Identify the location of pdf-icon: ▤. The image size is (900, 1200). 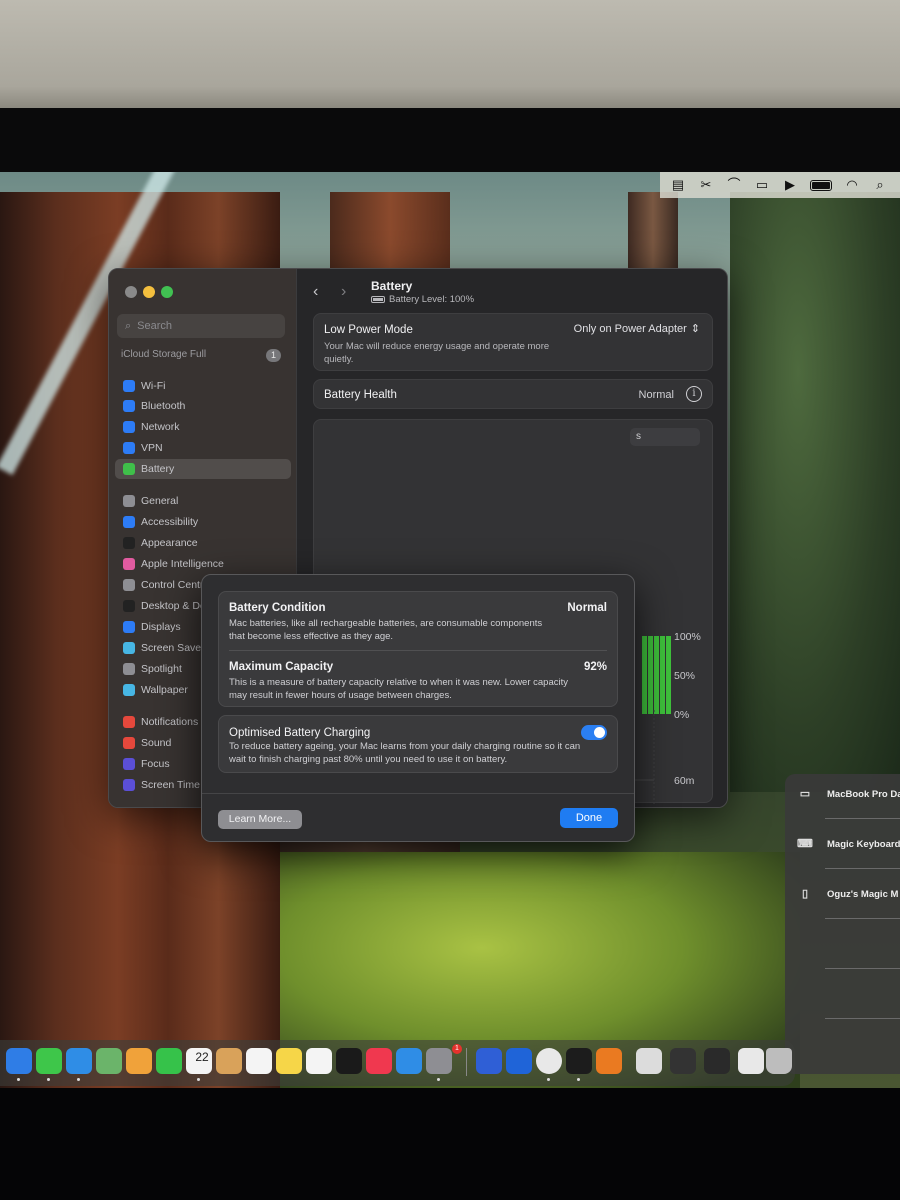
(678, 185).